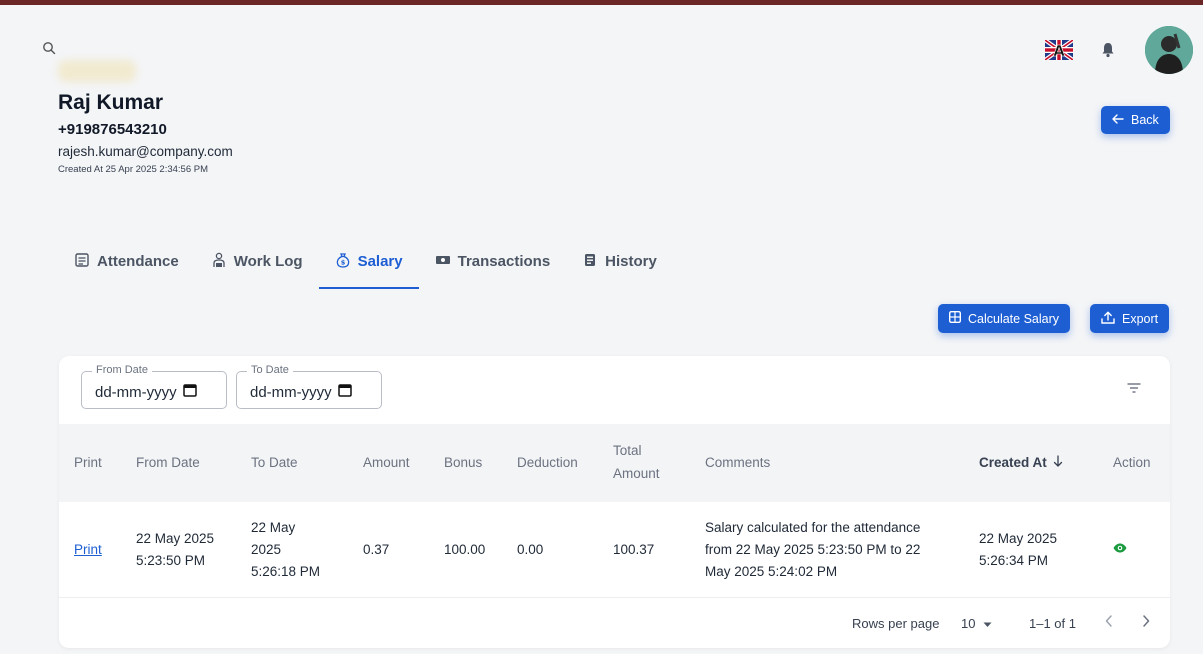 The height and width of the screenshot is (654, 1203). What do you see at coordinates (634, 549) in the screenshot?
I see `row-total-amount: 100.37` at bounding box center [634, 549].